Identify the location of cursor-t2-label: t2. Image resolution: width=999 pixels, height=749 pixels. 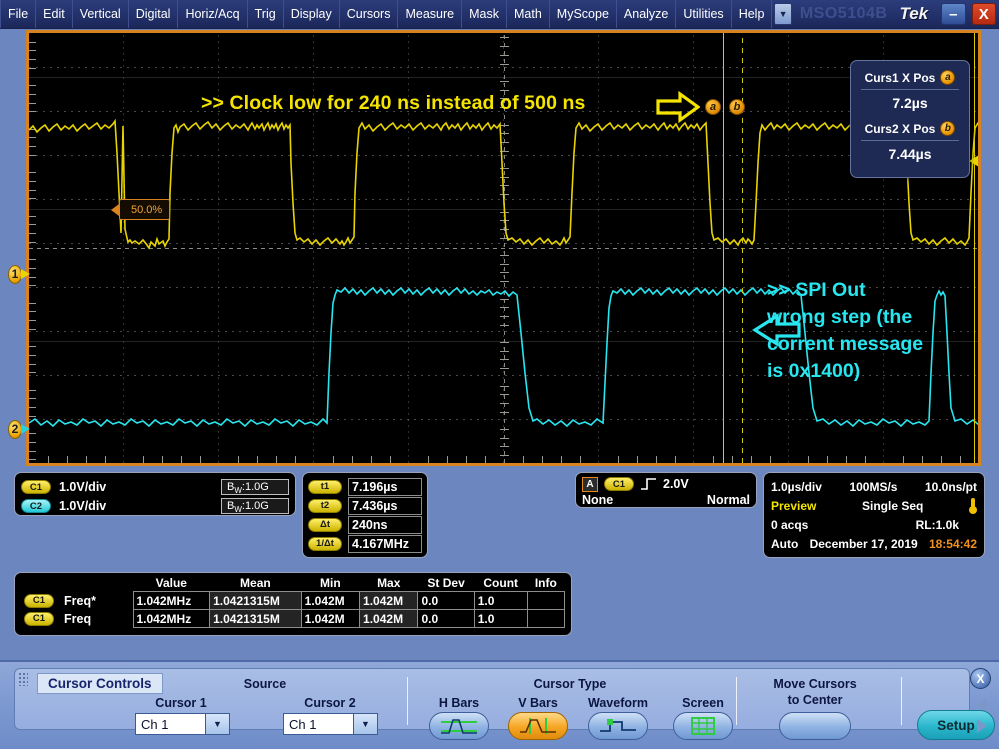
(325, 505).